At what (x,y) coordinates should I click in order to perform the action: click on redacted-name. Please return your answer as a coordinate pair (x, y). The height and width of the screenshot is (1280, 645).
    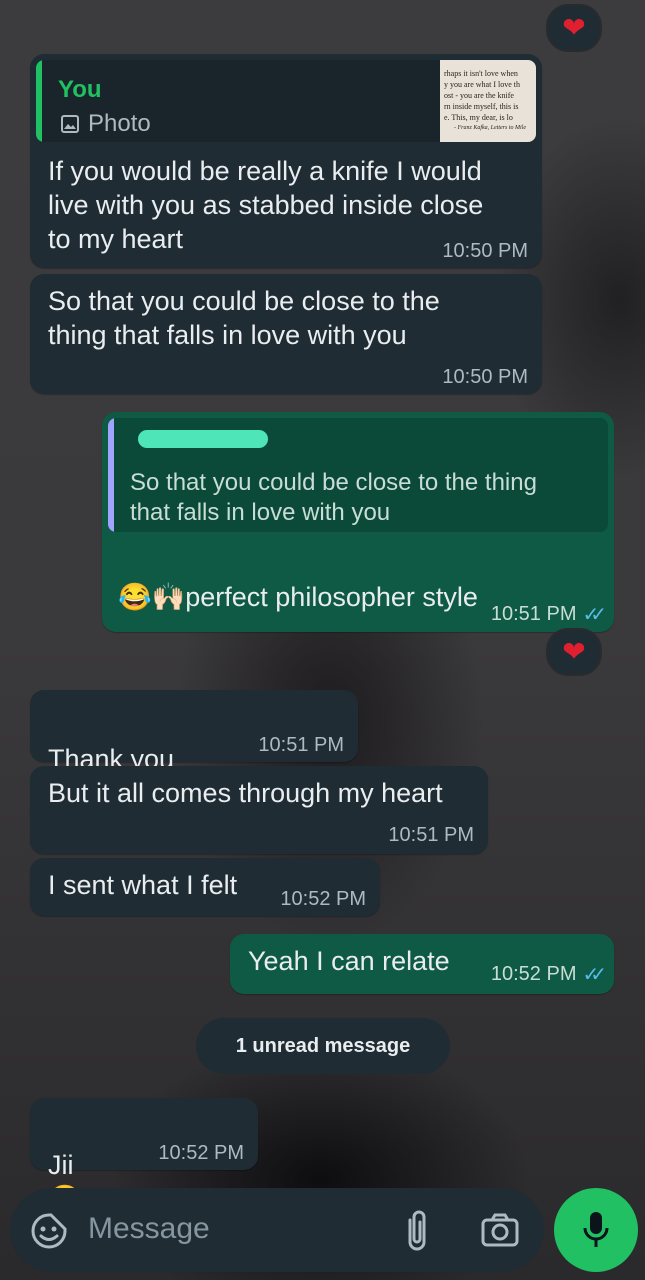
    Looking at the image, I should click on (203, 439).